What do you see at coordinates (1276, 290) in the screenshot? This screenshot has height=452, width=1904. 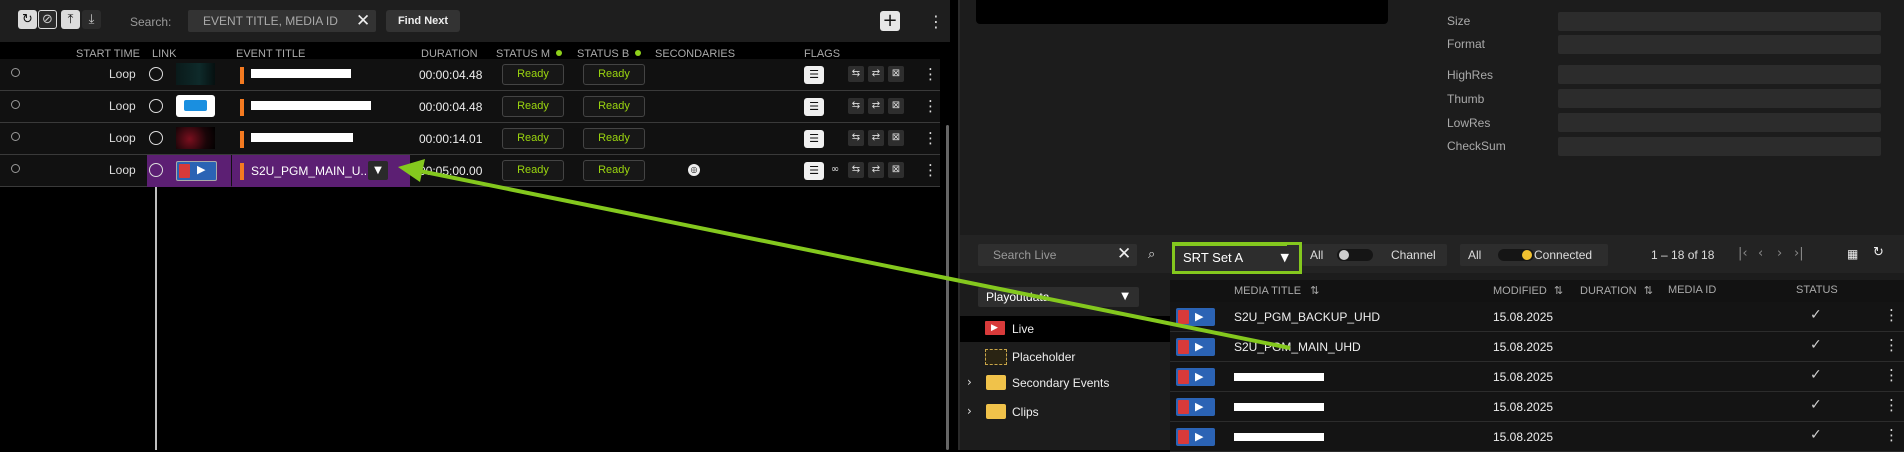 I see `col-media-title: MEDIA TITLE ⇅` at bounding box center [1276, 290].